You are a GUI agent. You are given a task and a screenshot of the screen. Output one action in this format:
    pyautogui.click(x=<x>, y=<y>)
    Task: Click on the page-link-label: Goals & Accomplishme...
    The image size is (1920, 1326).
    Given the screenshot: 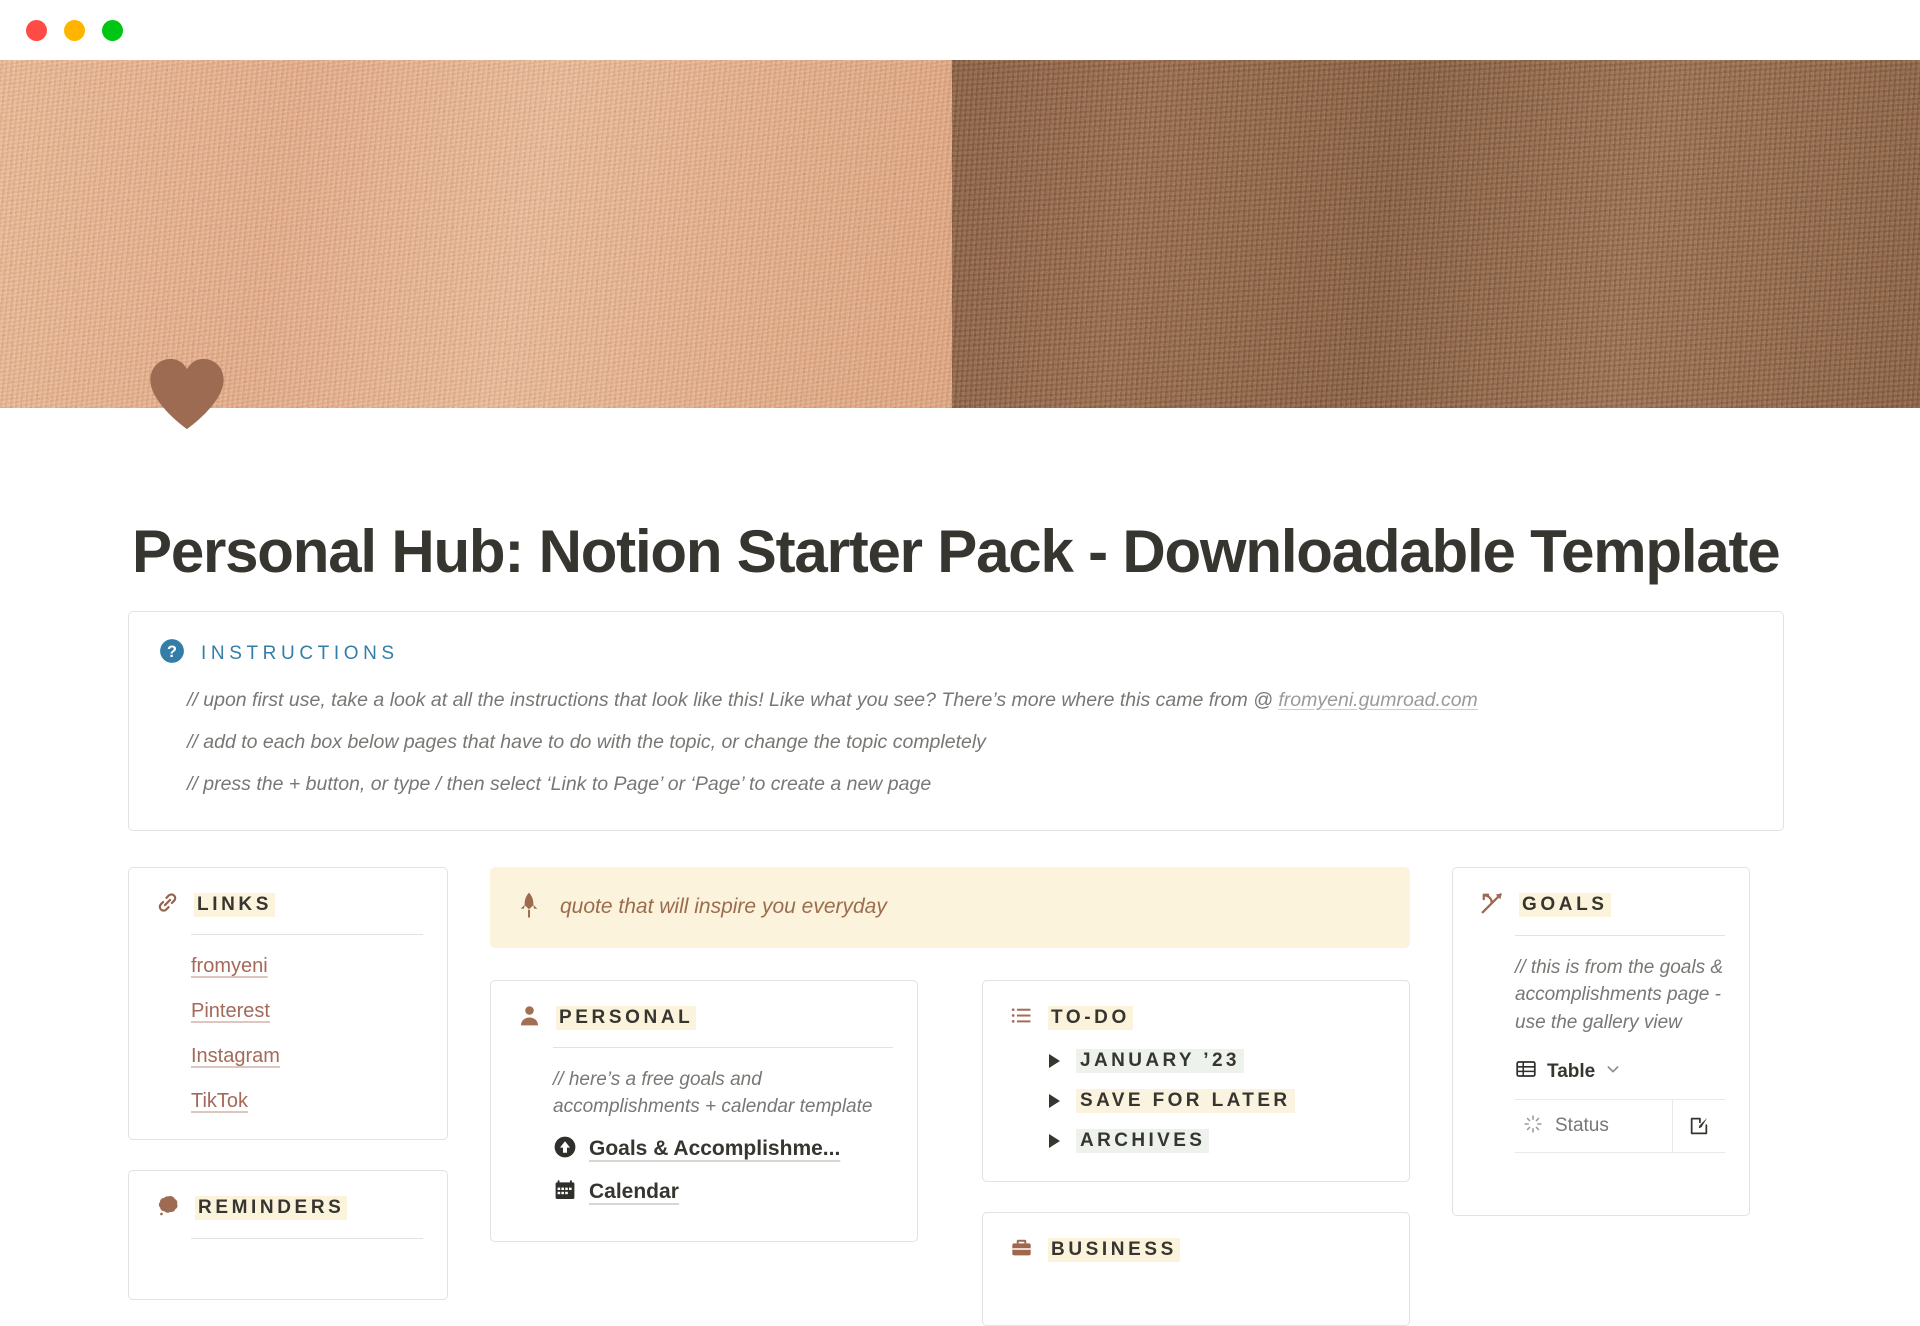 What is the action you would take?
    pyautogui.click(x=715, y=1149)
    